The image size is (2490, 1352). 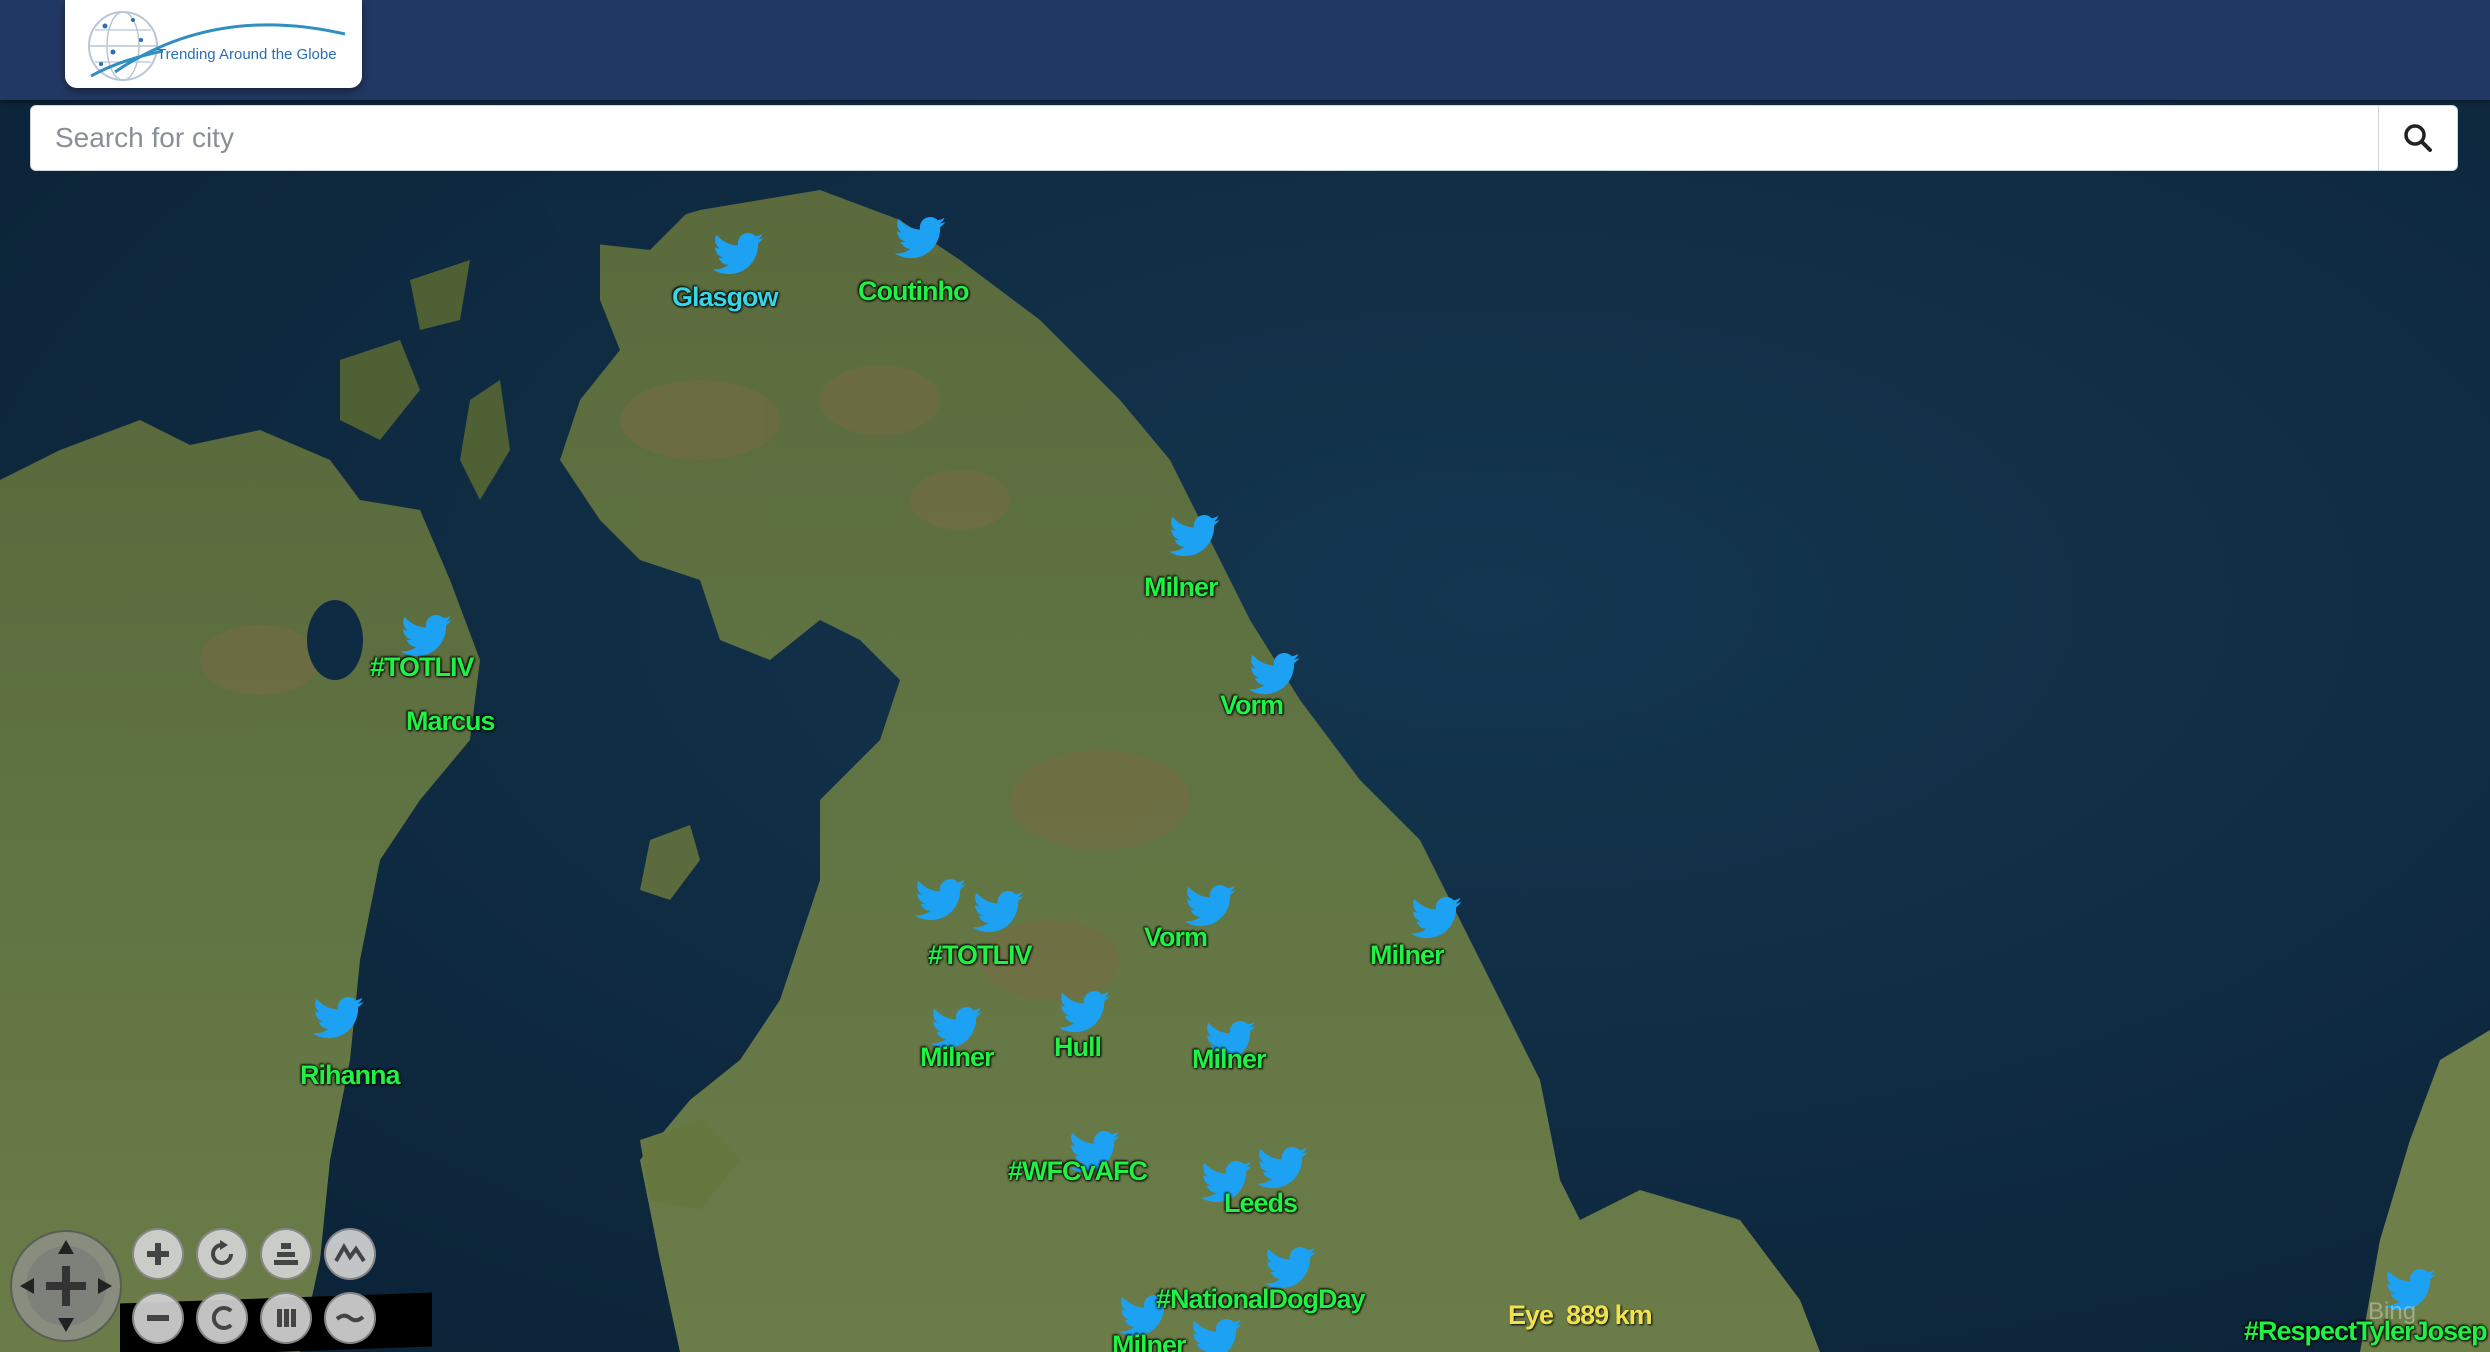 I want to click on zoom-in-icon, so click(x=158, y=1254).